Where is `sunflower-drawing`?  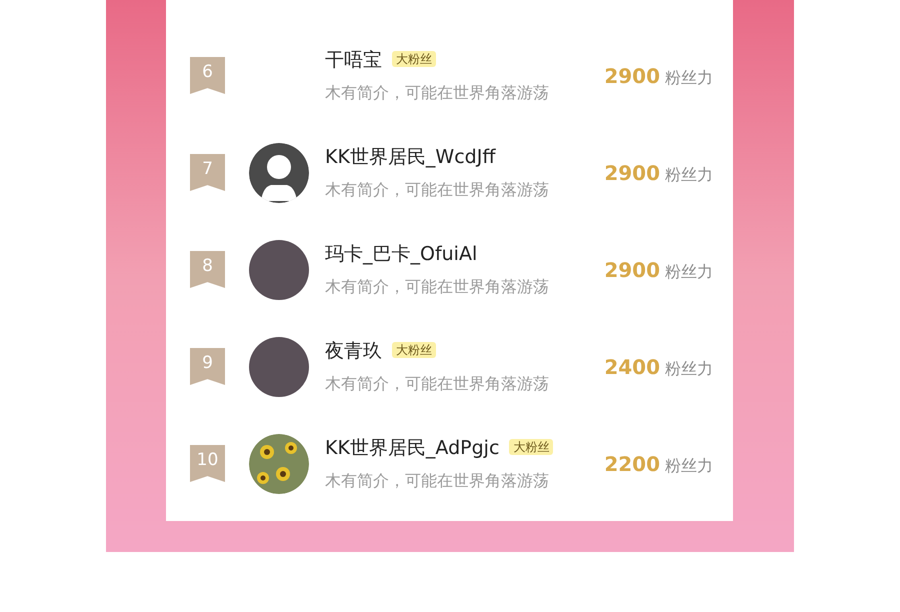 sunflower-drawing is located at coordinates (279, 464).